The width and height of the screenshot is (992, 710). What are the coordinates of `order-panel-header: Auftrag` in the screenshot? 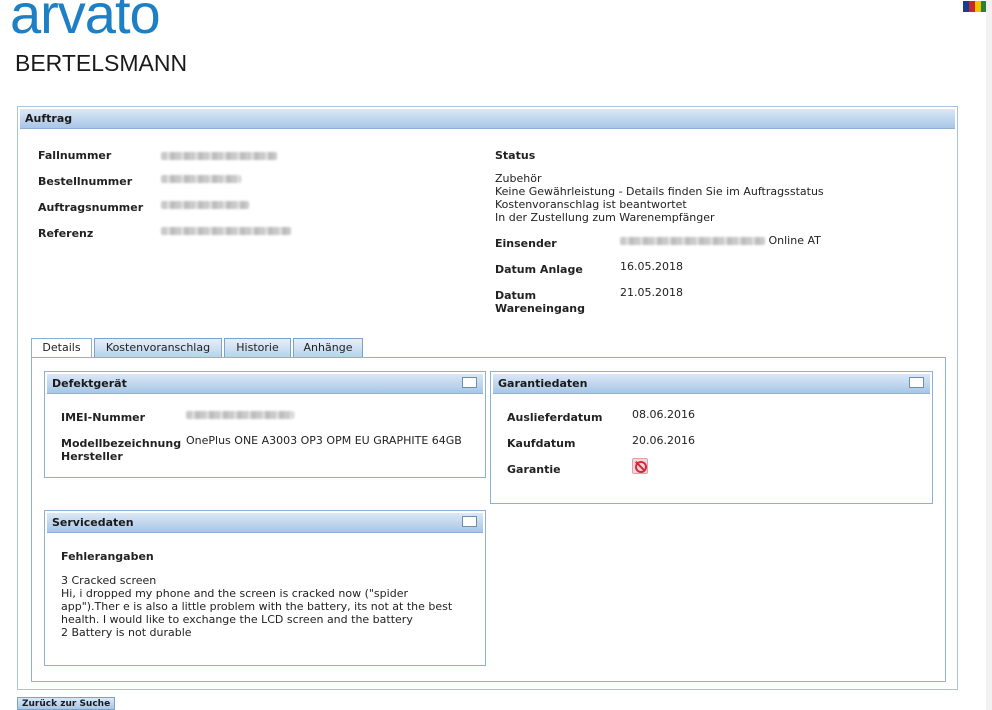 It's located at (487, 119).